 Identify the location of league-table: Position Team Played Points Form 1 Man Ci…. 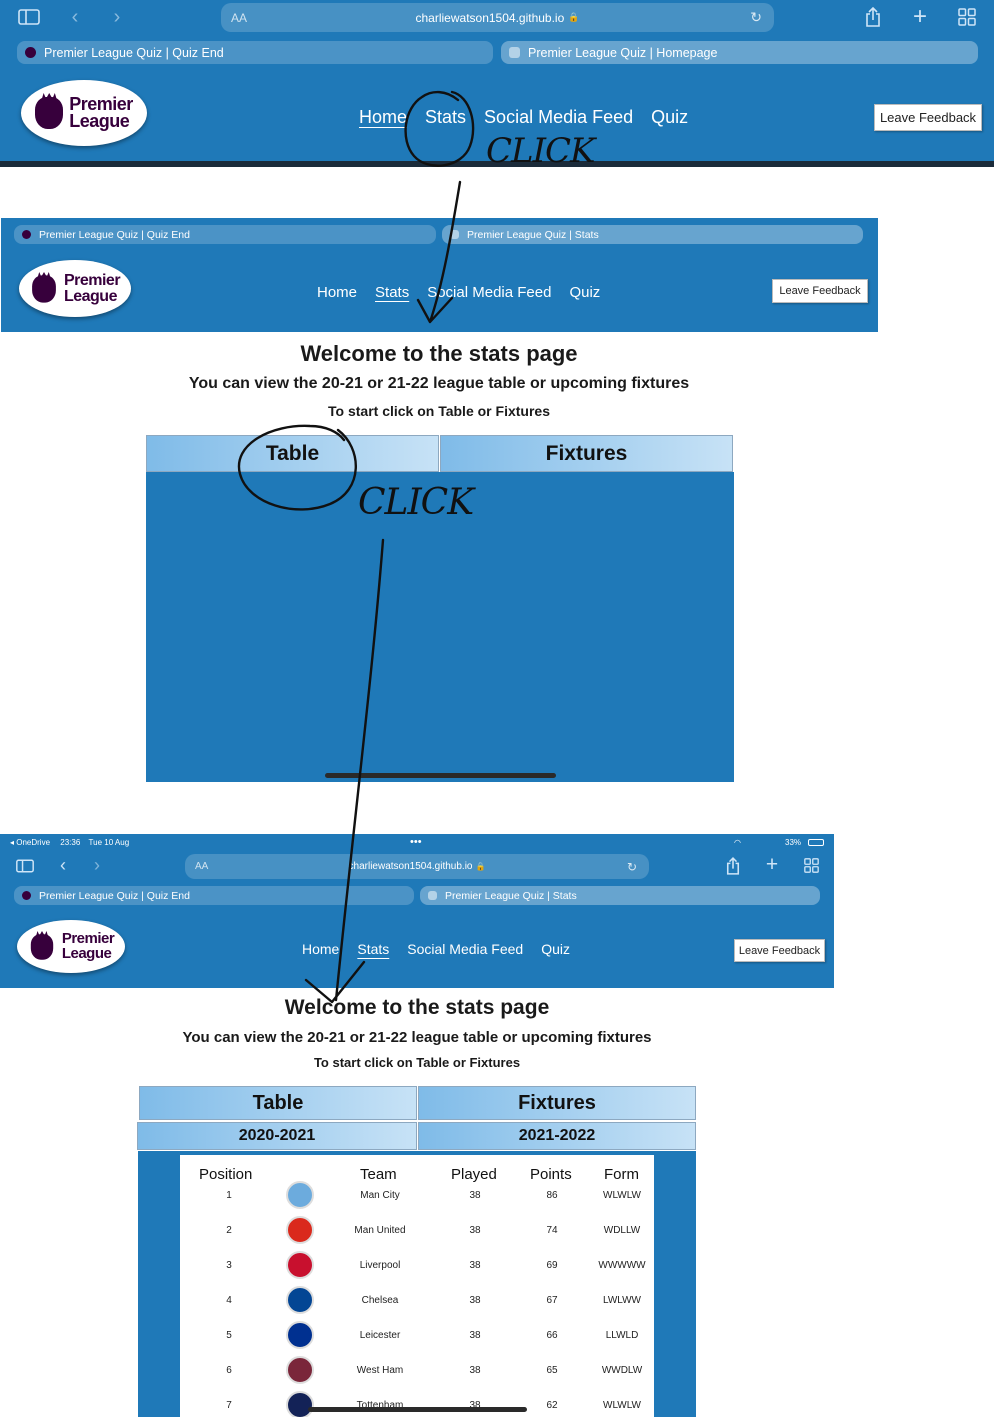
(417, 1286).